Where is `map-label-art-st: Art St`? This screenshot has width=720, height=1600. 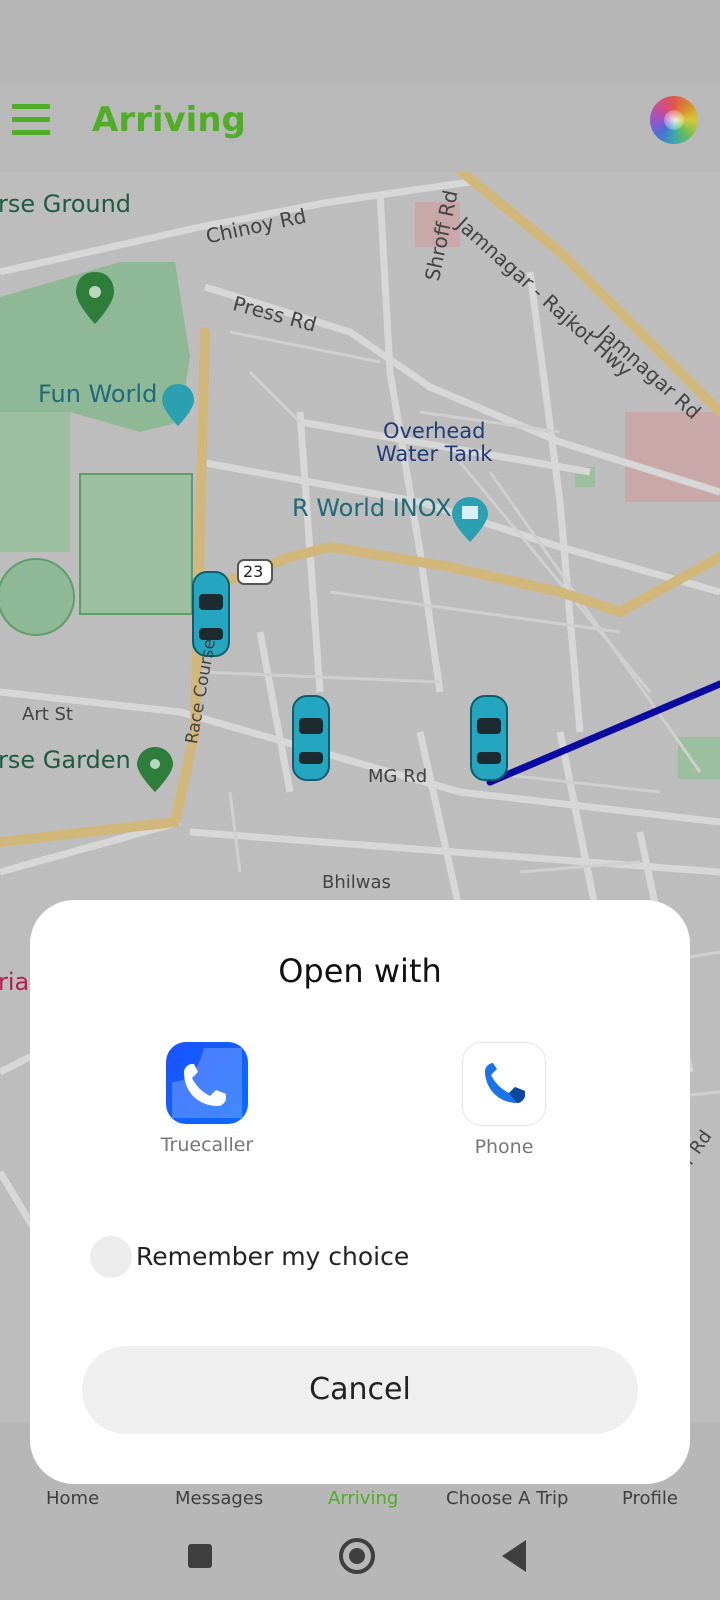
map-label-art-st: Art St is located at coordinates (47, 714).